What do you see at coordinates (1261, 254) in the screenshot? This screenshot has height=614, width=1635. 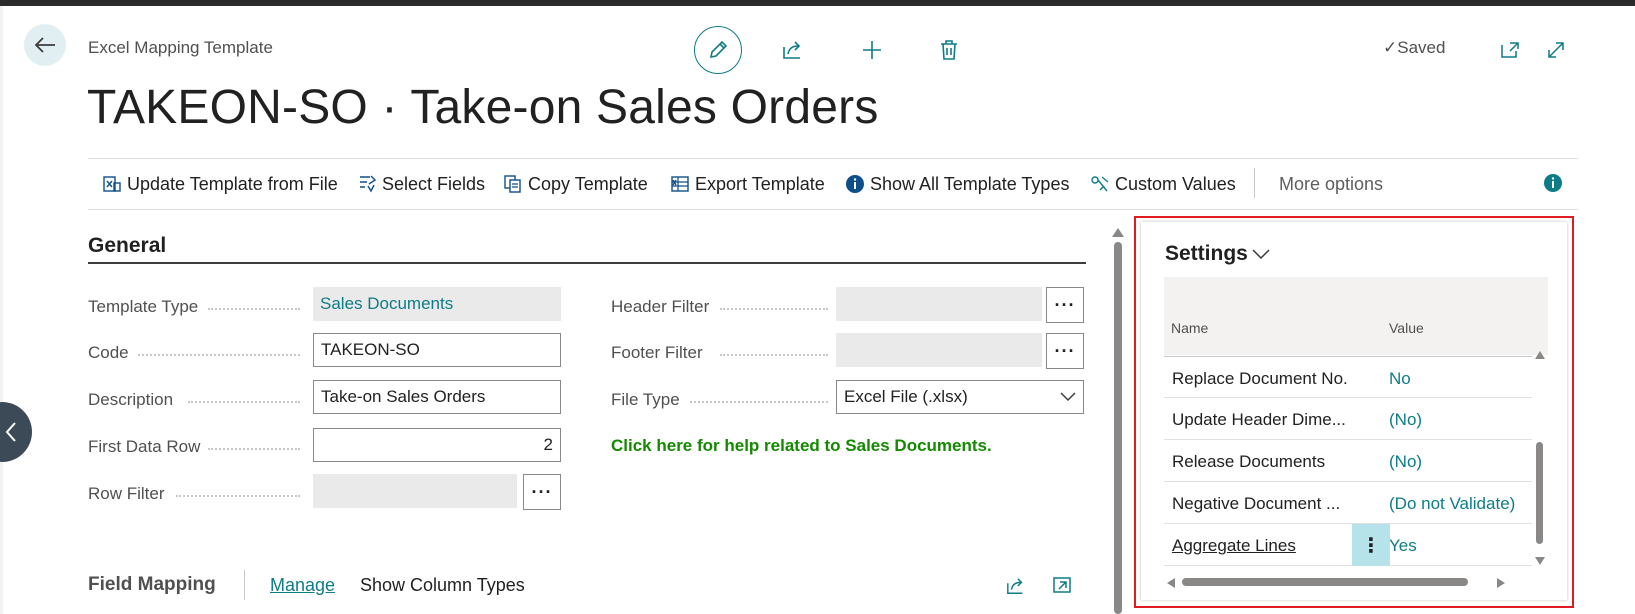 I see `chevron-down-icon` at bounding box center [1261, 254].